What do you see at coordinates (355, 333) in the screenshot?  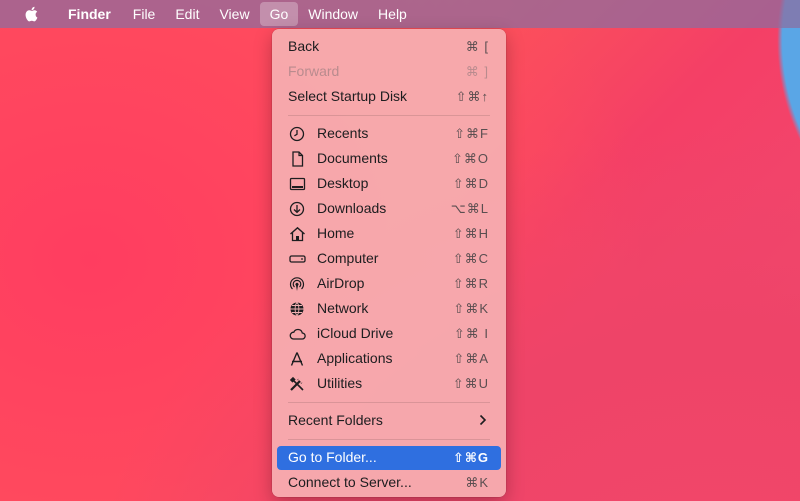 I see `menu-item-label: iCloud Drive` at bounding box center [355, 333].